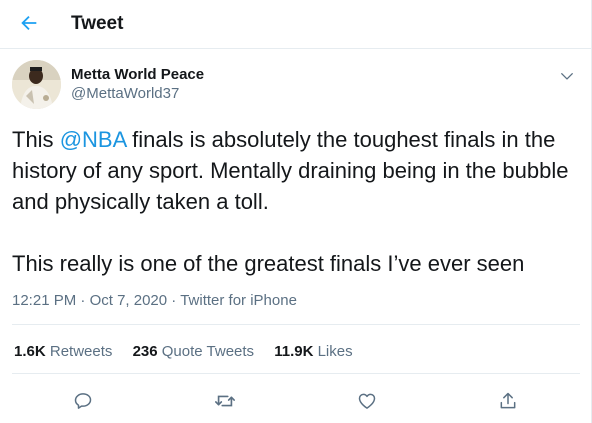 The height and width of the screenshot is (423, 592). What do you see at coordinates (145, 351) in the screenshot?
I see `quote-tweets-count: 236` at bounding box center [145, 351].